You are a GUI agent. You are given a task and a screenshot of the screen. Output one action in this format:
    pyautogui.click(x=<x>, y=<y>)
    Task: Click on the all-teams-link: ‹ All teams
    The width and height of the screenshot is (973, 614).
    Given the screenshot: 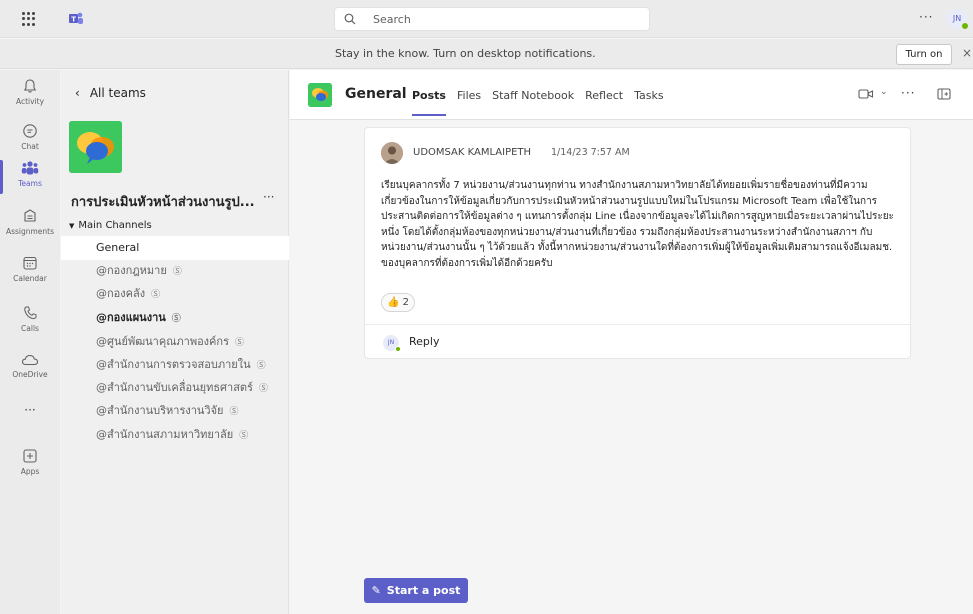 What is the action you would take?
    pyautogui.click(x=110, y=93)
    